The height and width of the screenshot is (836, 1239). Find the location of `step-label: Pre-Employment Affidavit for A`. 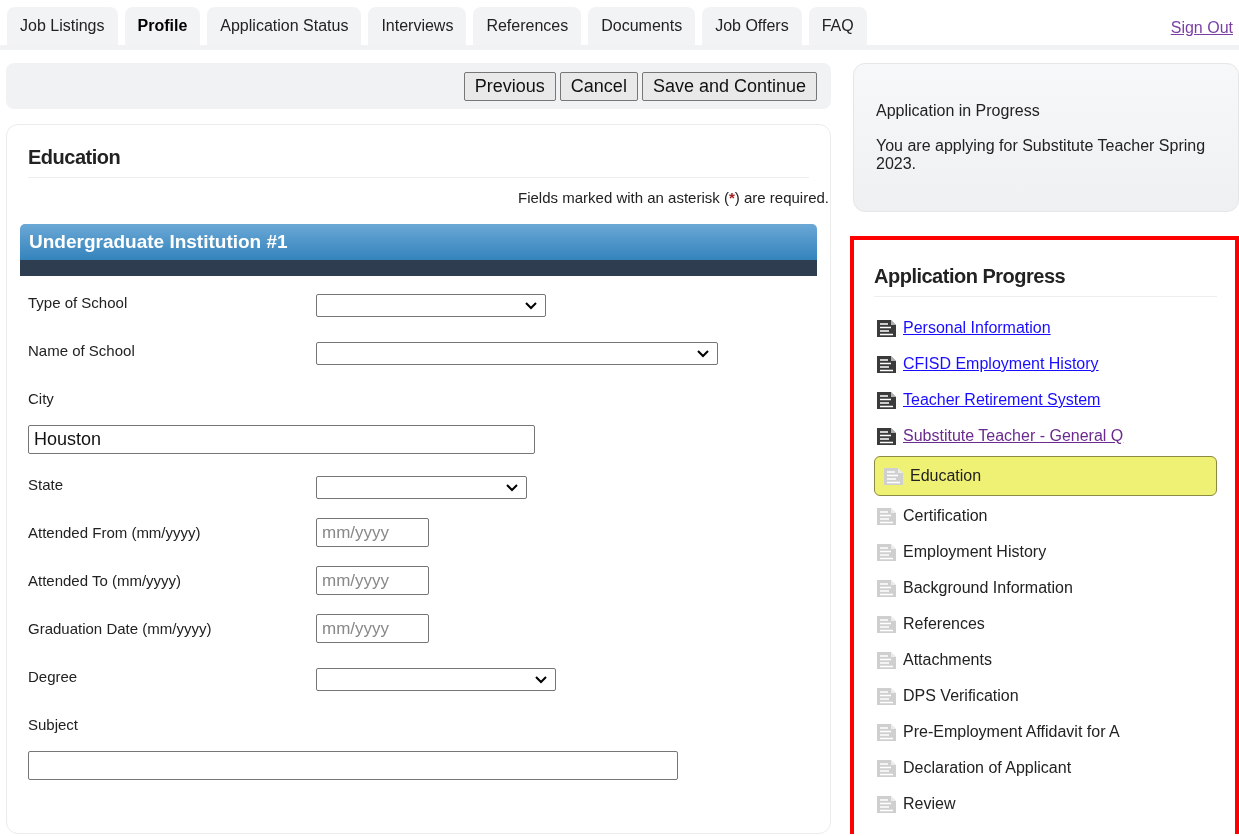

step-label: Pre-Employment Affidavit for A is located at coordinates (1011, 732).